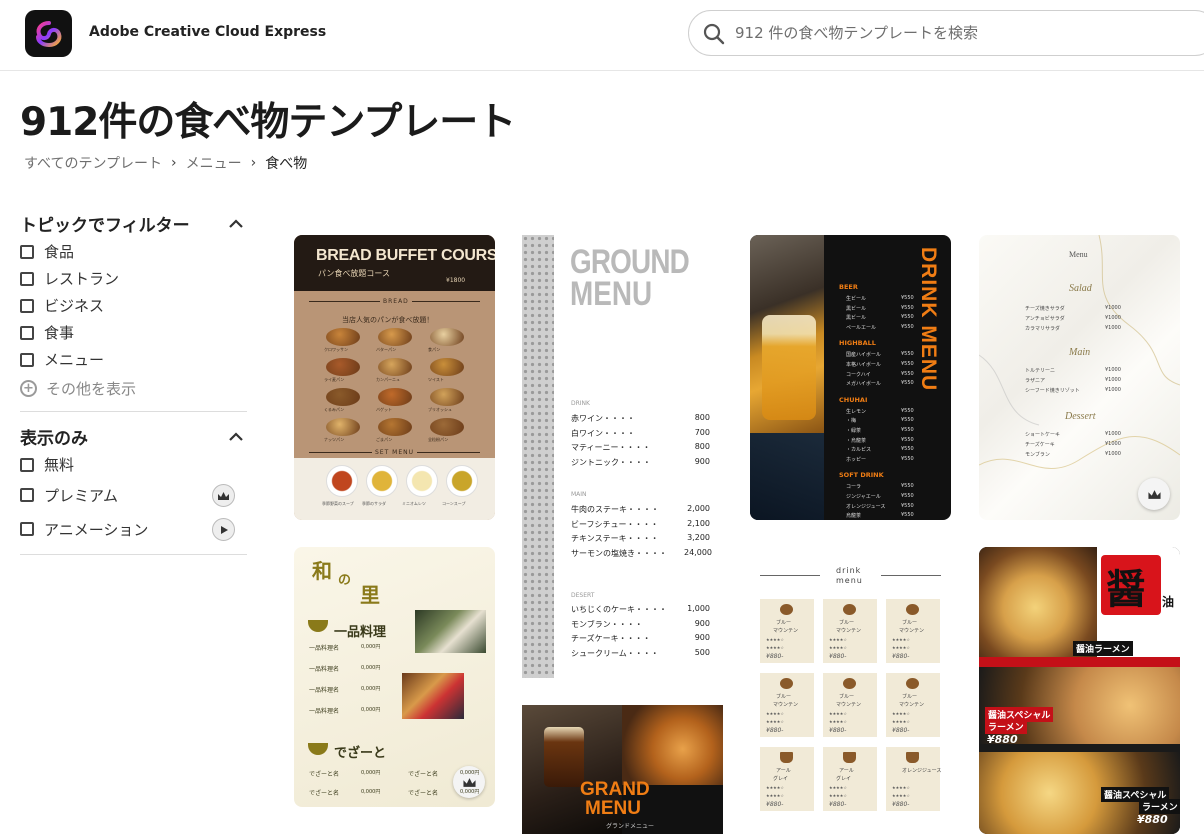 Image resolution: width=1204 pixels, height=834 pixels. Describe the element at coordinates (702, 446) in the screenshot. I see `menu-item-price: 800` at that location.